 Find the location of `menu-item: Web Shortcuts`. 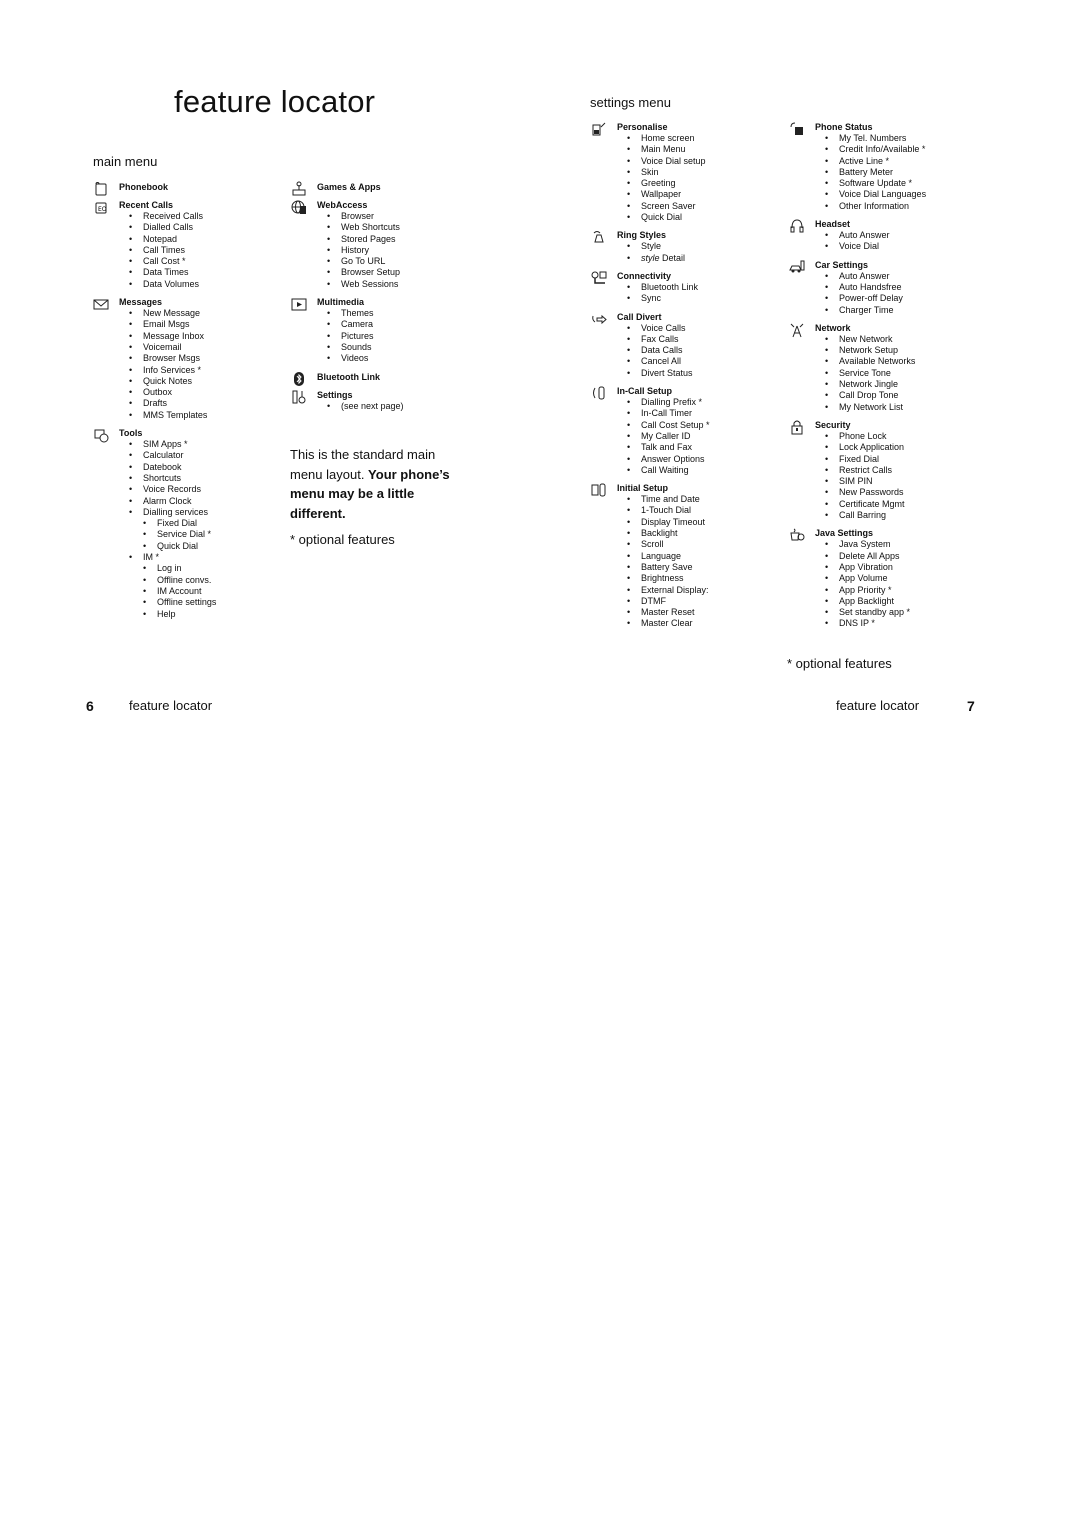

menu-item: Web Shortcuts is located at coordinates (398, 228).